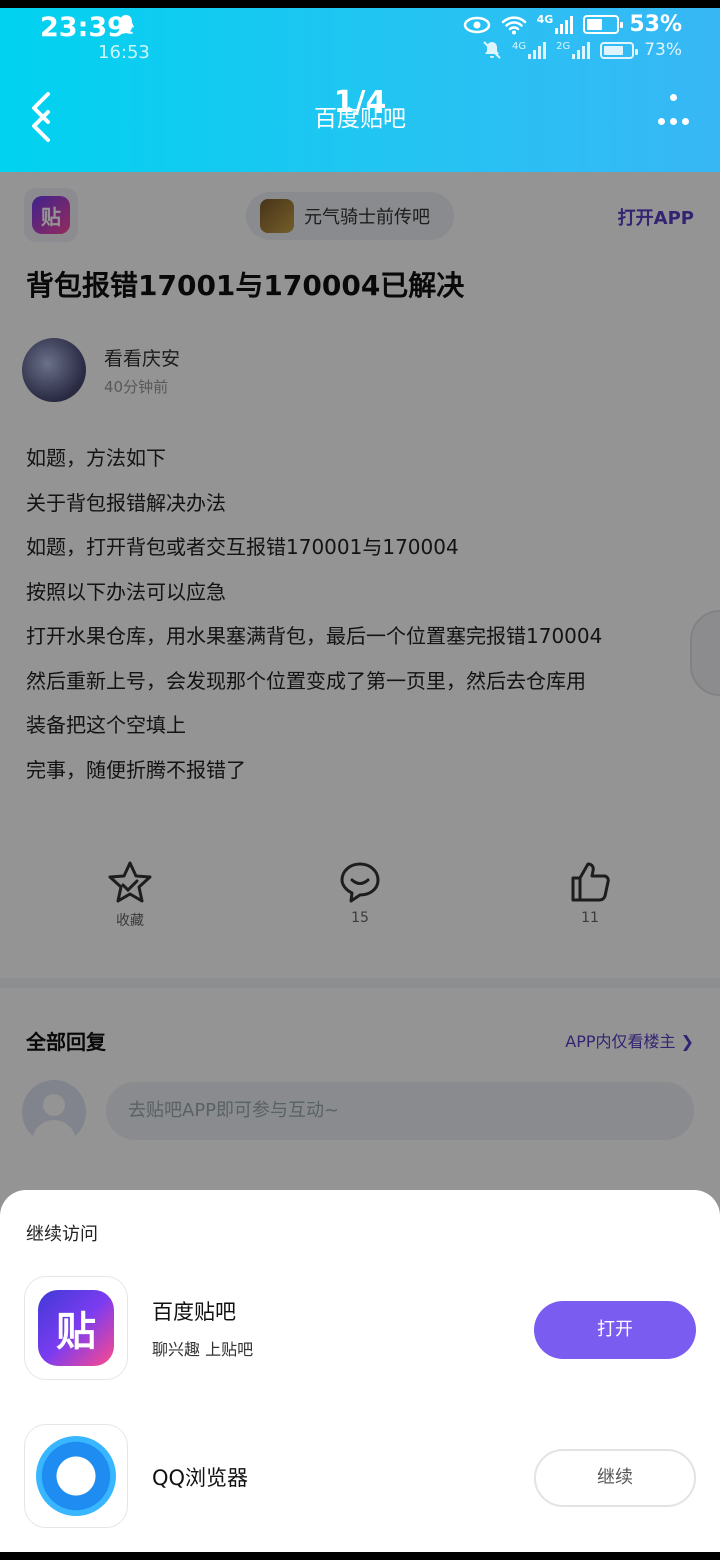 The image size is (720, 1560). Describe the element at coordinates (200, 1478) in the screenshot. I see `app-name: QQ浏览器` at that location.